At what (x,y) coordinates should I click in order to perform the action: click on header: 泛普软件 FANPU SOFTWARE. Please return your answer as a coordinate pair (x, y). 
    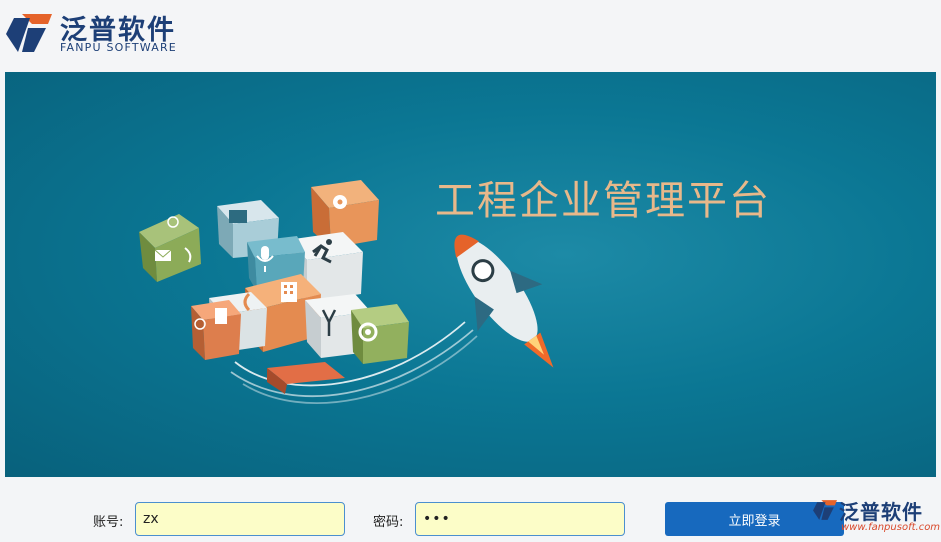
    Looking at the image, I should click on (470, 36).